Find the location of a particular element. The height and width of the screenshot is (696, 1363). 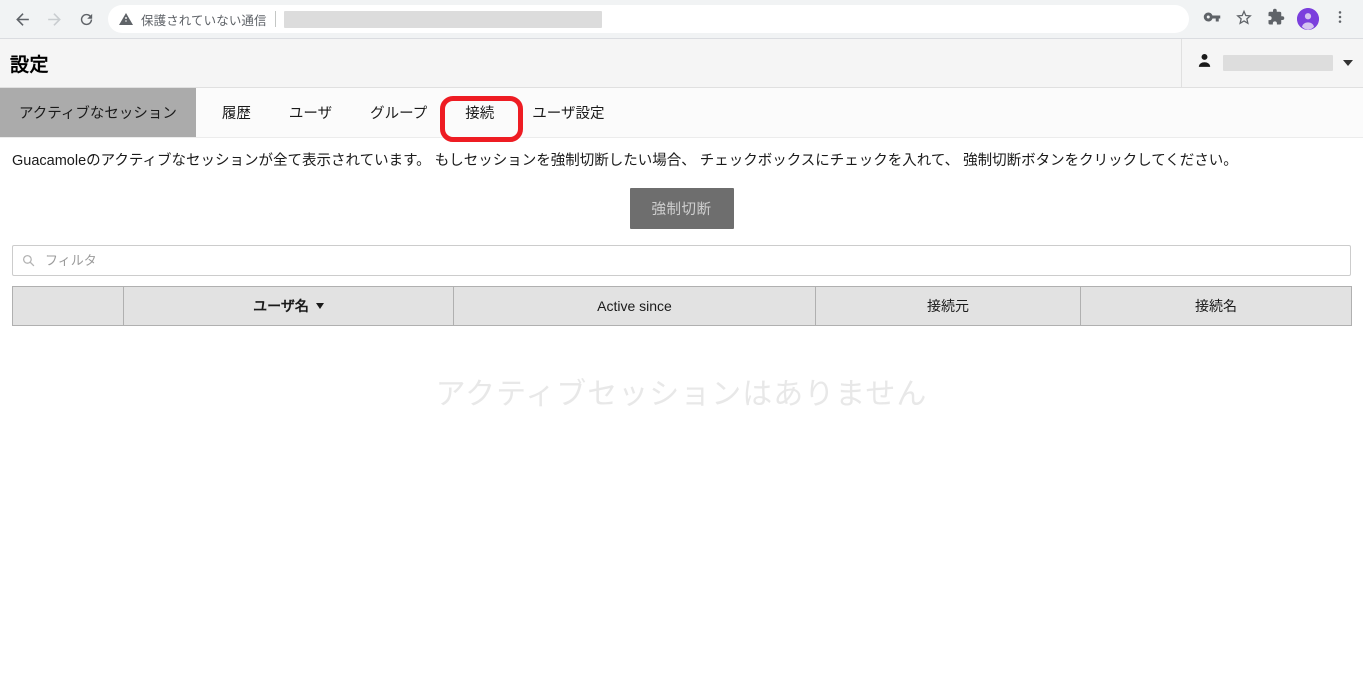

table-header: ユーザ名 Active since 接続元 接続名 is located at coordinates (682, 306).